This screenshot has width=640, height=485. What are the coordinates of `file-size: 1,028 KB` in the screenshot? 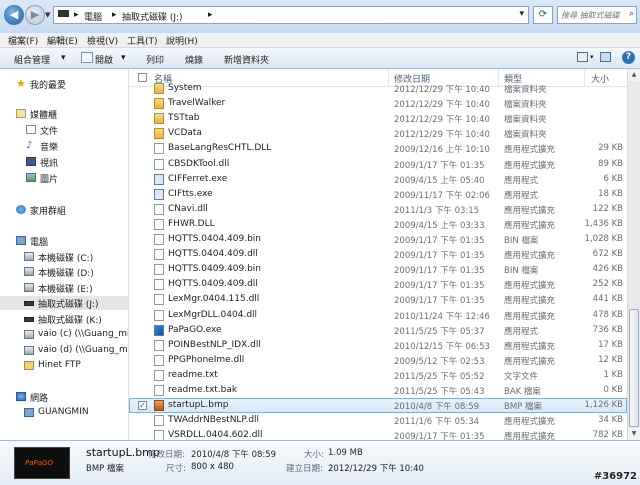 It's located at (603, 239).